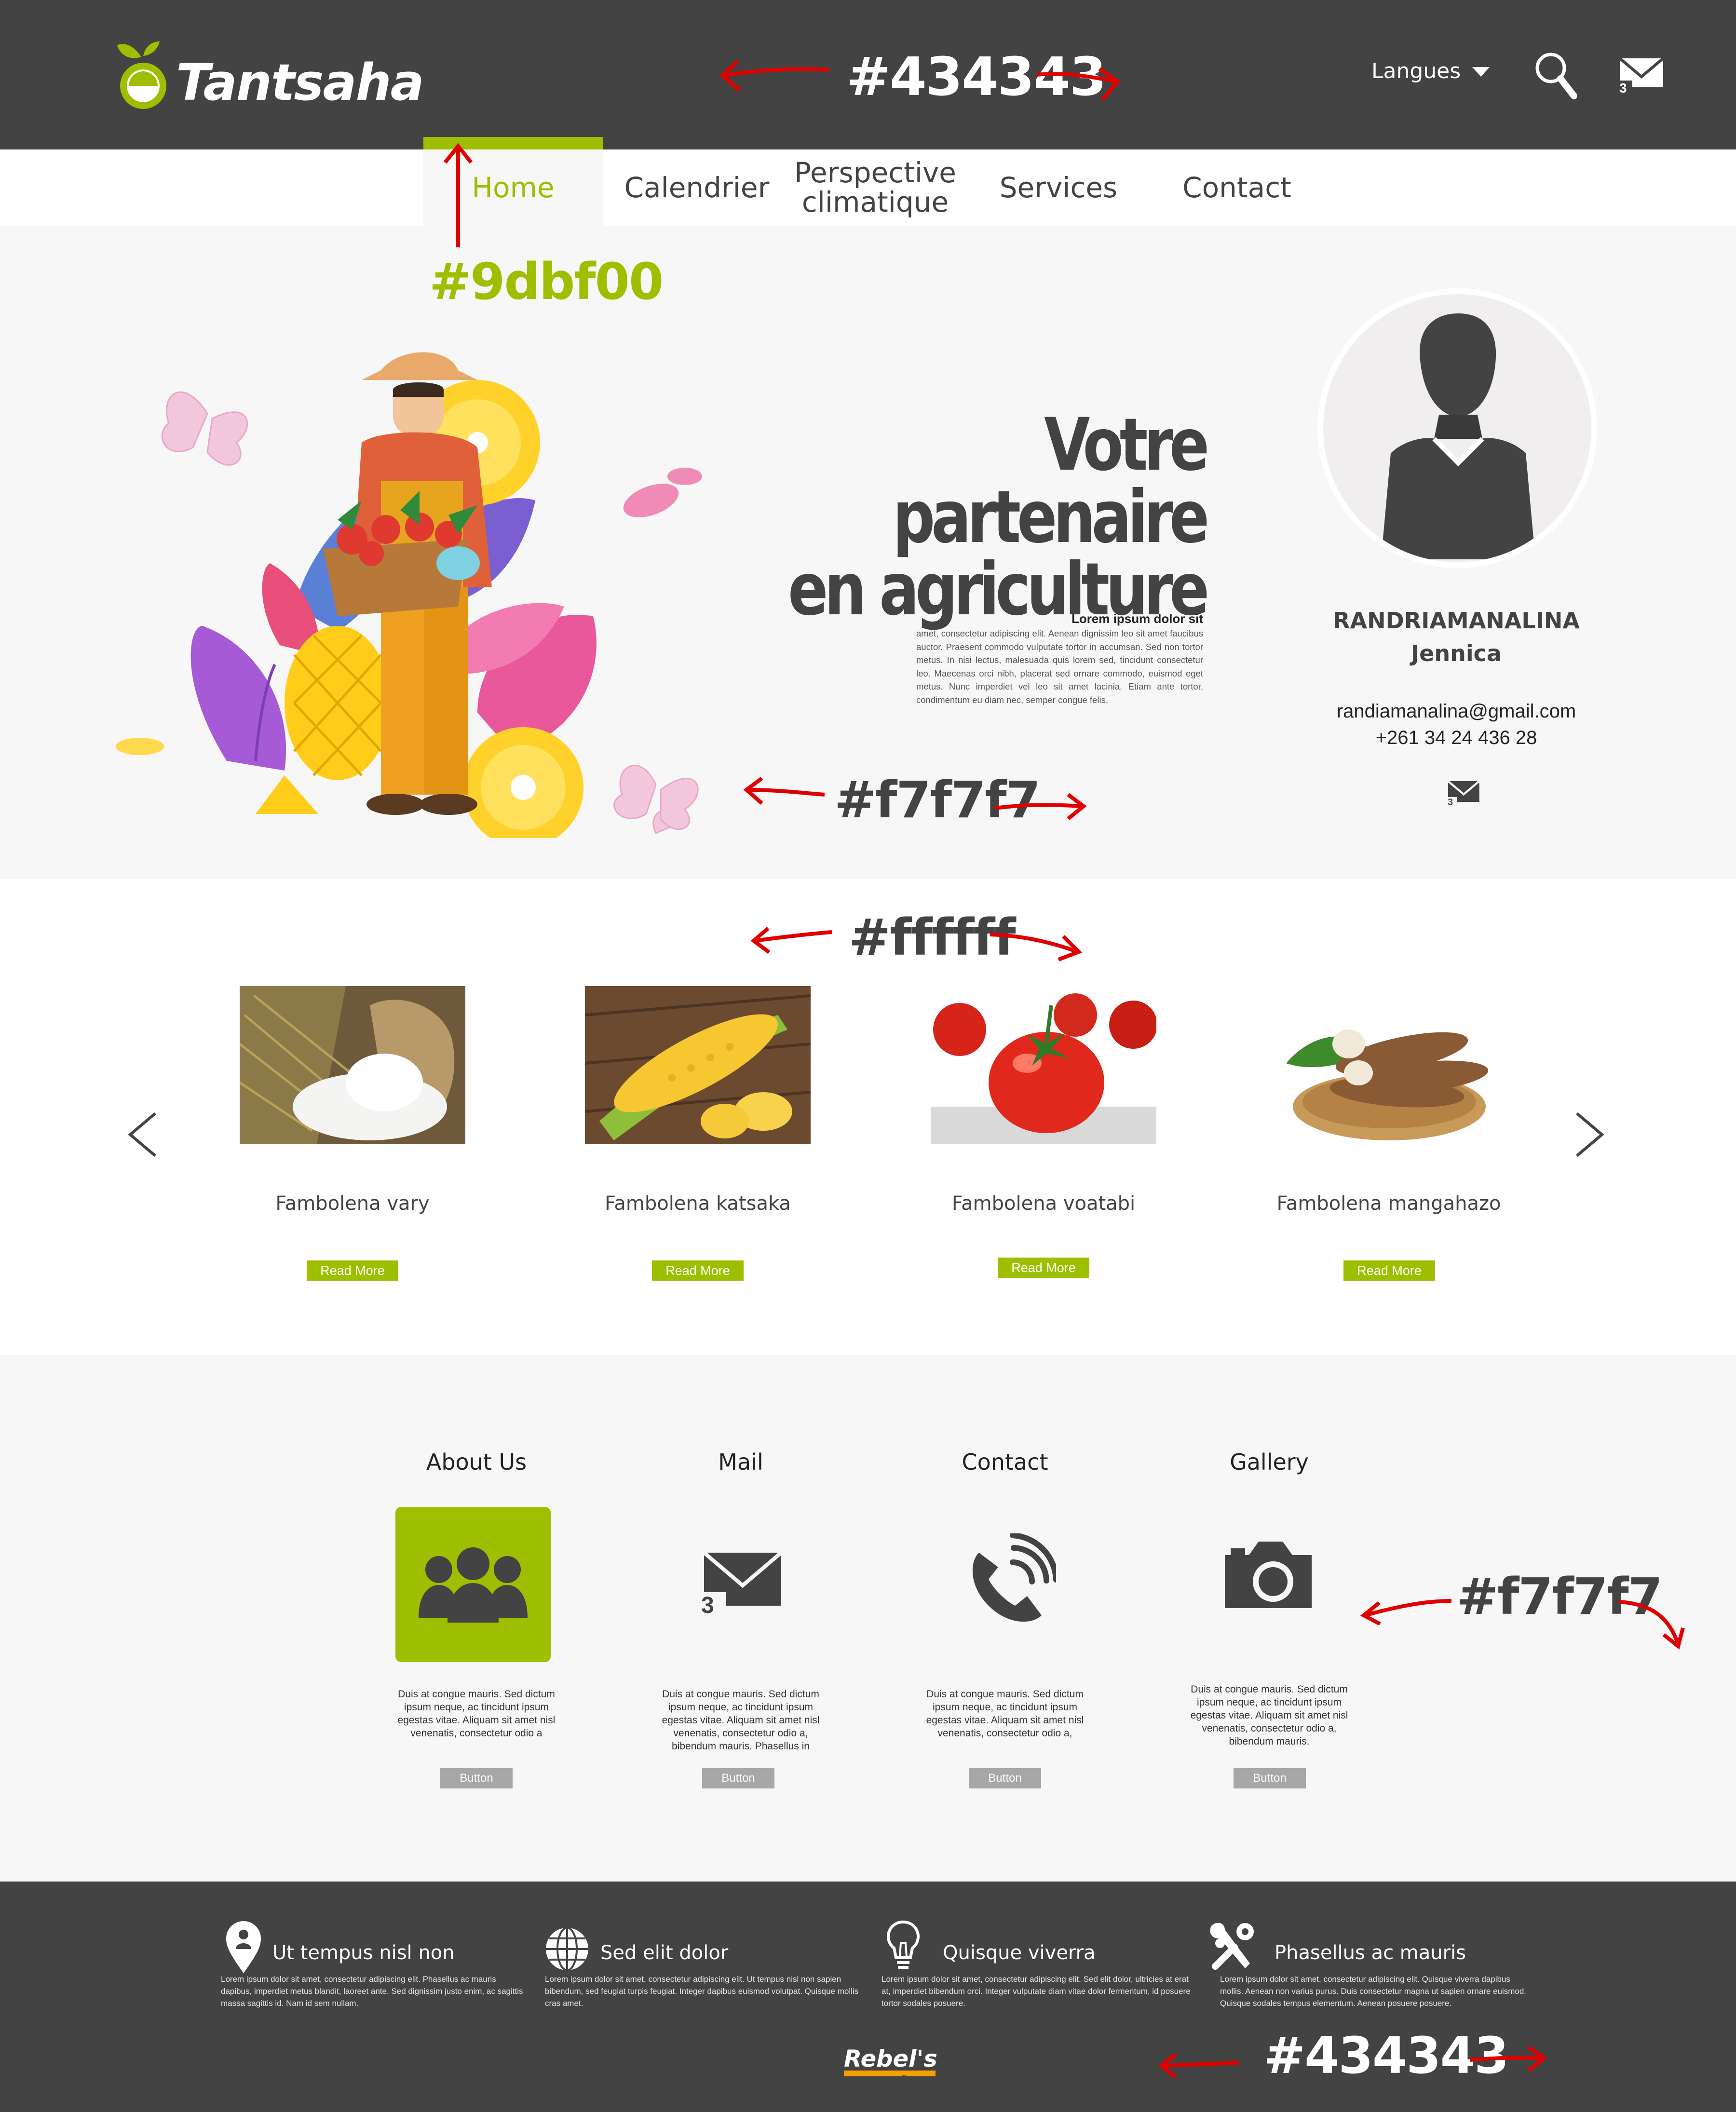 This screenshot has width=1736, height=2112. Describe the element at coordinates (1044, 1203) in the screenshot. I see `product-label-tomato: Fambolena voatabi` at that location.